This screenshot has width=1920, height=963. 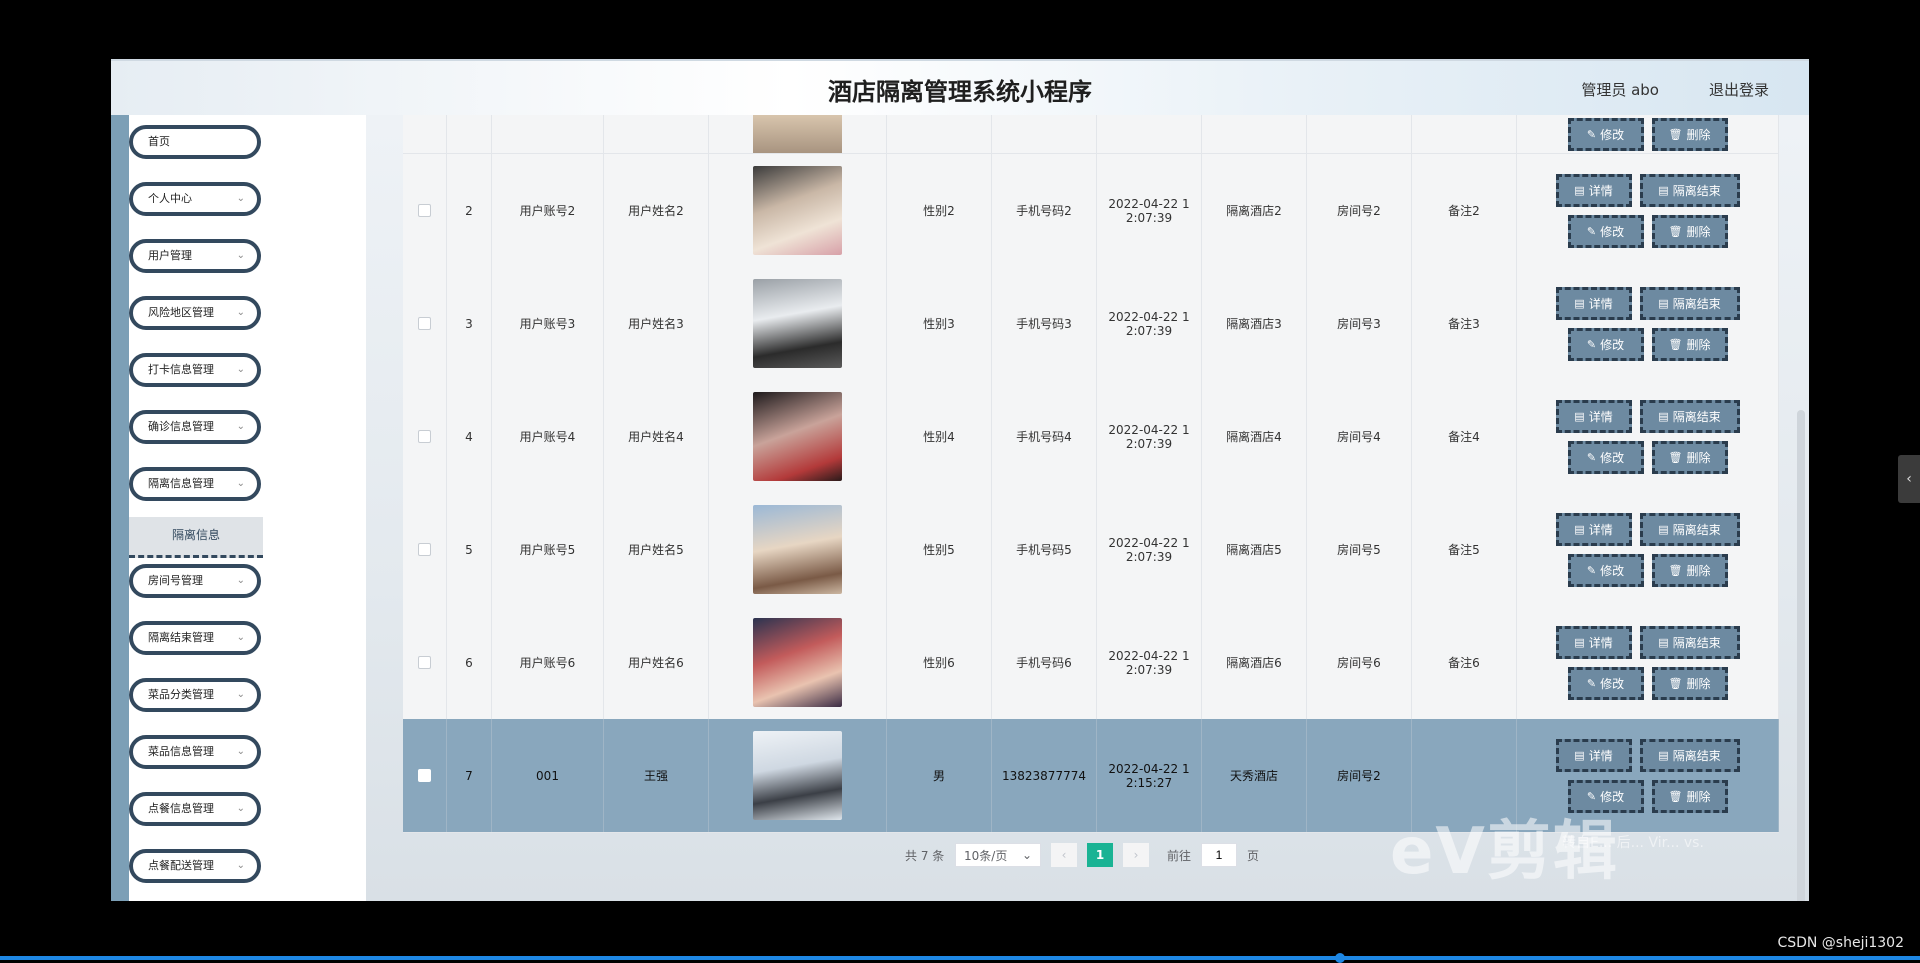 What do you see at coordinates (960, 958) in the screenshot?
I see `video-progress-bar` at bounding box center [960, 958].